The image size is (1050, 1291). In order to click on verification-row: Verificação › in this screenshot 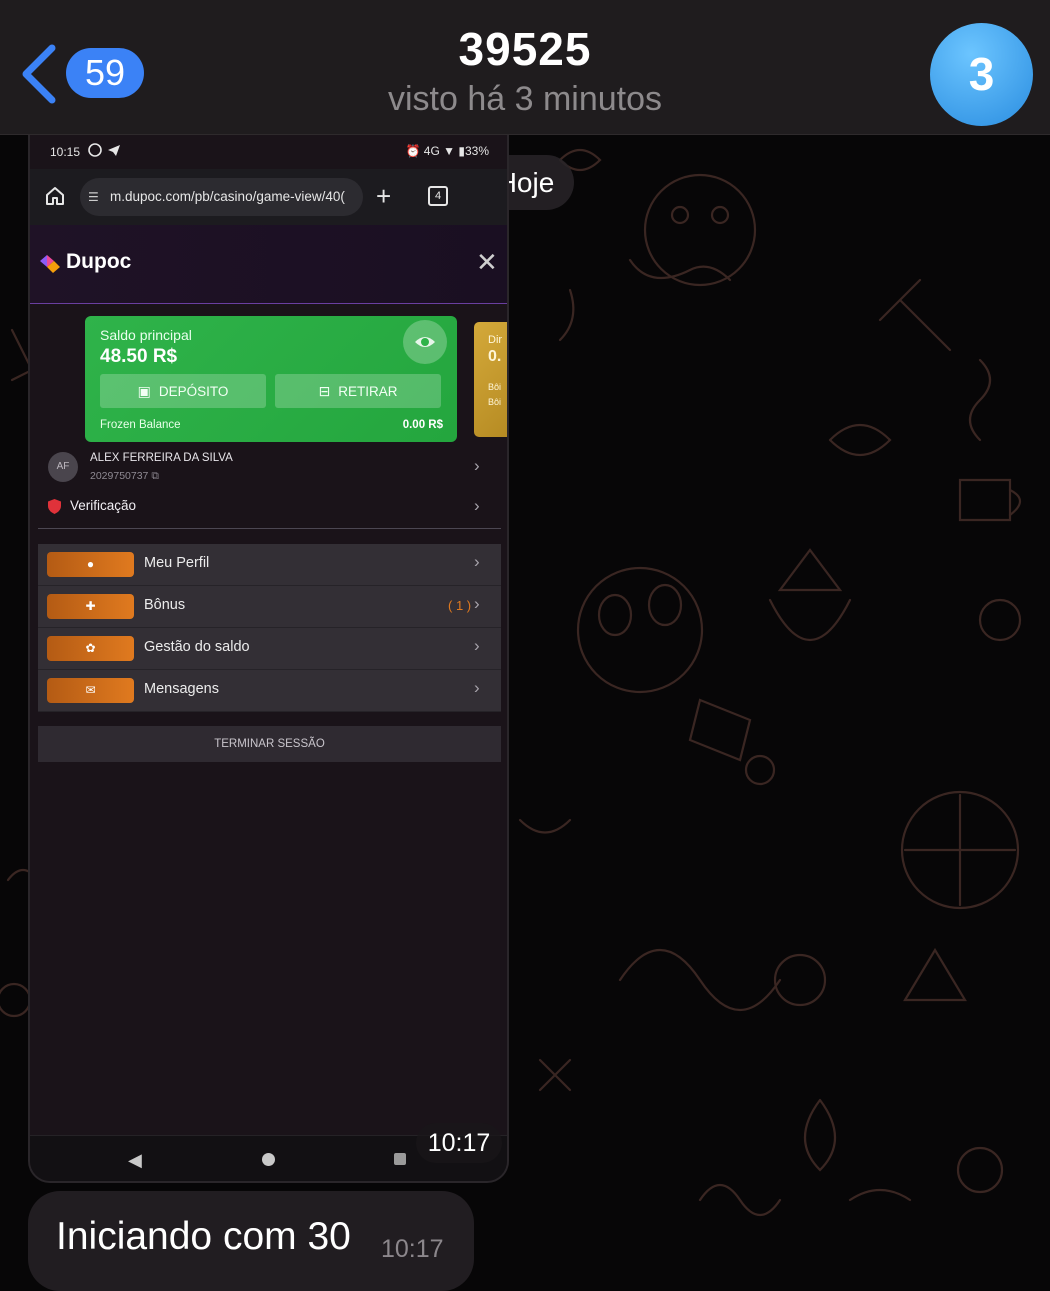, I will do `click(268, 508)`.